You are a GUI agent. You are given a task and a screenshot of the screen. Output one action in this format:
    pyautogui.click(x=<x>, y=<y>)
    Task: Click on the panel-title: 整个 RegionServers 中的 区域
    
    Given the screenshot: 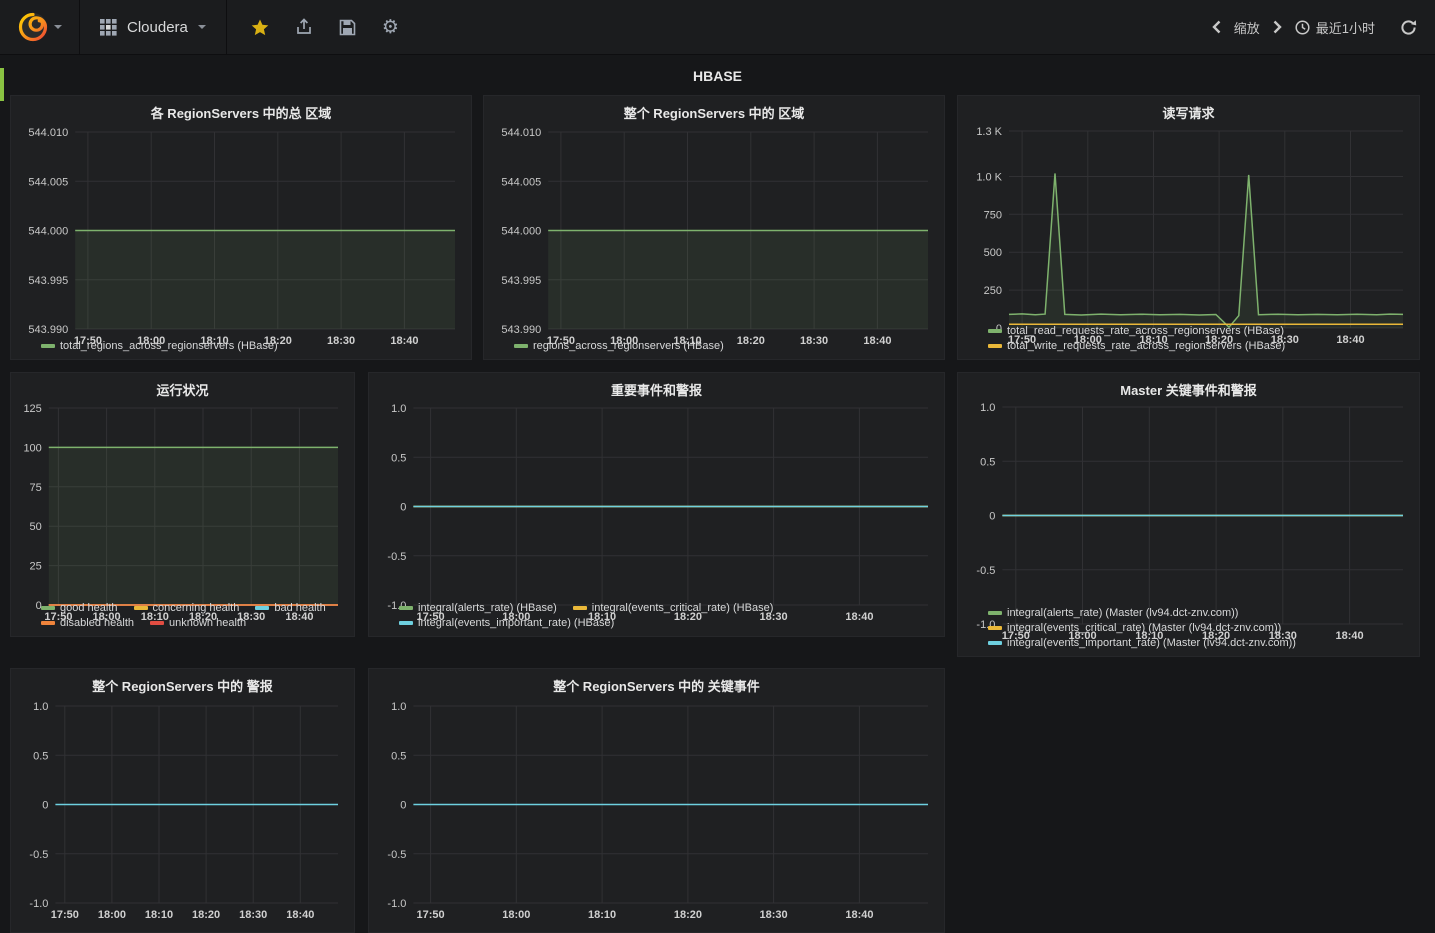 What is the action you would take?
    pyautogui.click(x=714, y=110)
    